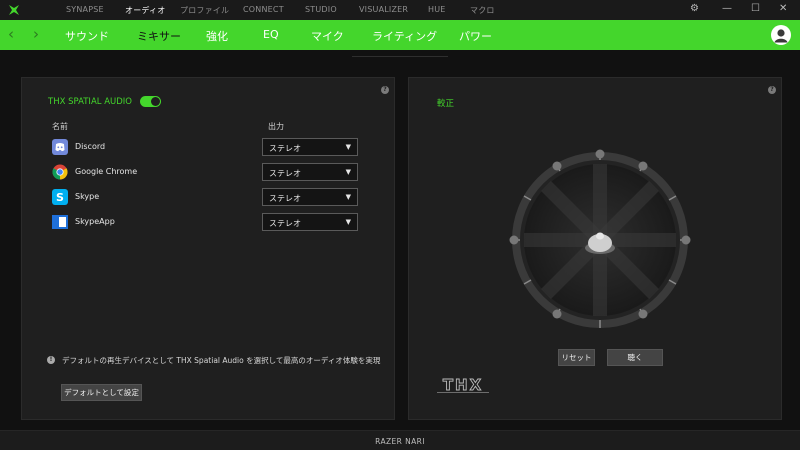 The width and height of the screenshot is (800, 450). What do you see at coordinates (755, 8) in the screenshot?
I see `maximize-icon: ☐` at bounding box center [755, 8].